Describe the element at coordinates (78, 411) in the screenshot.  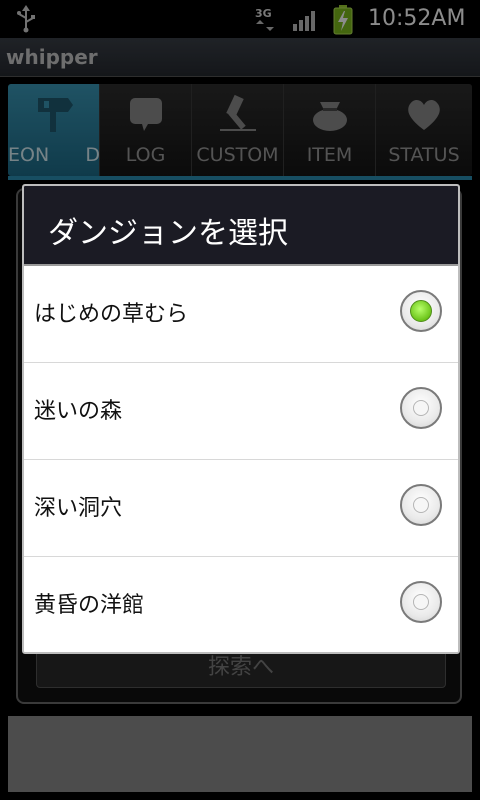
I see `option-label: 迷いの森` at that location.